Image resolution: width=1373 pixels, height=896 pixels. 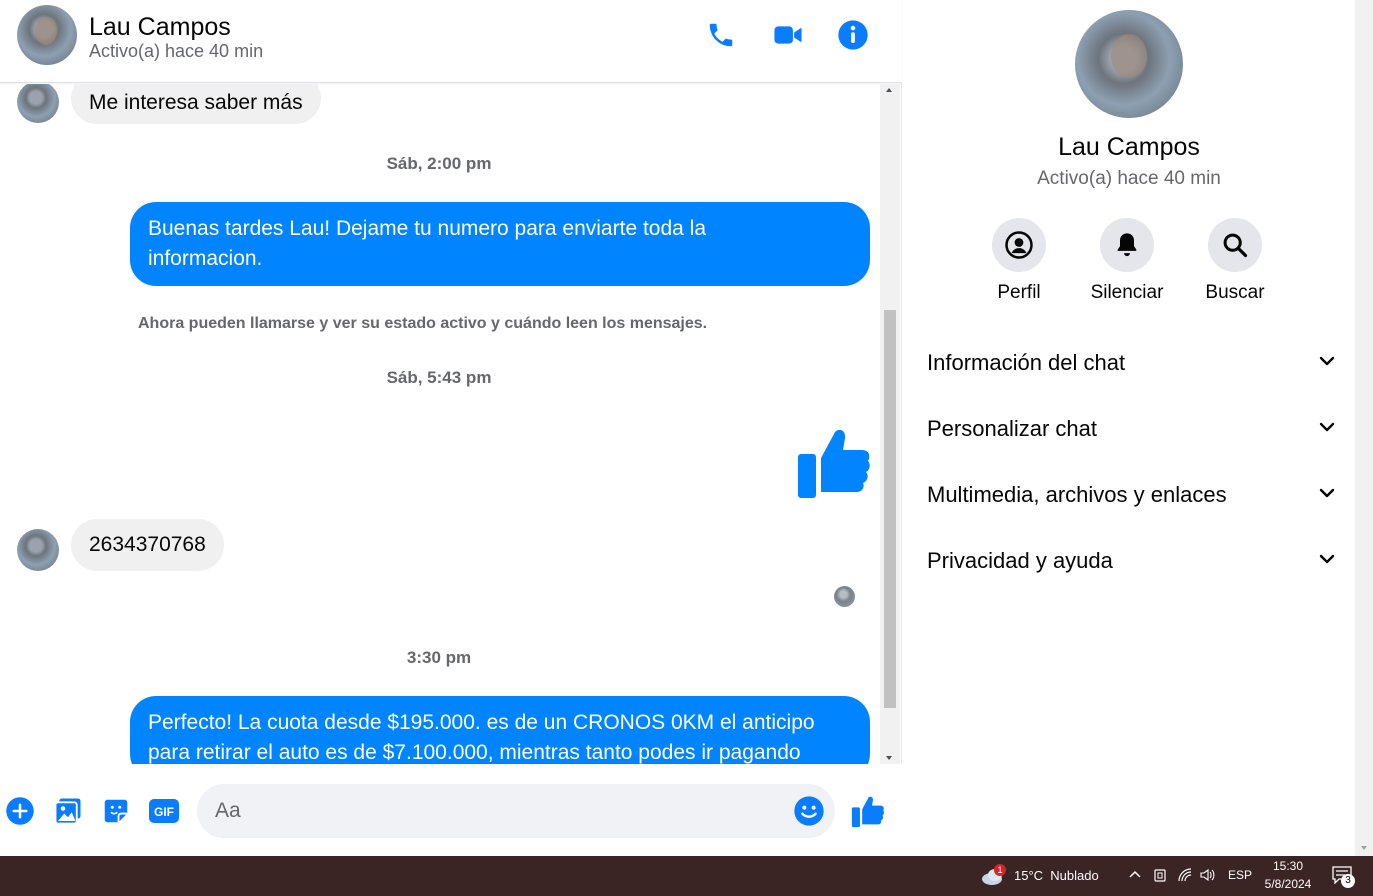 I want to click on notification-icon: 3, so click(x=1343, y=877).